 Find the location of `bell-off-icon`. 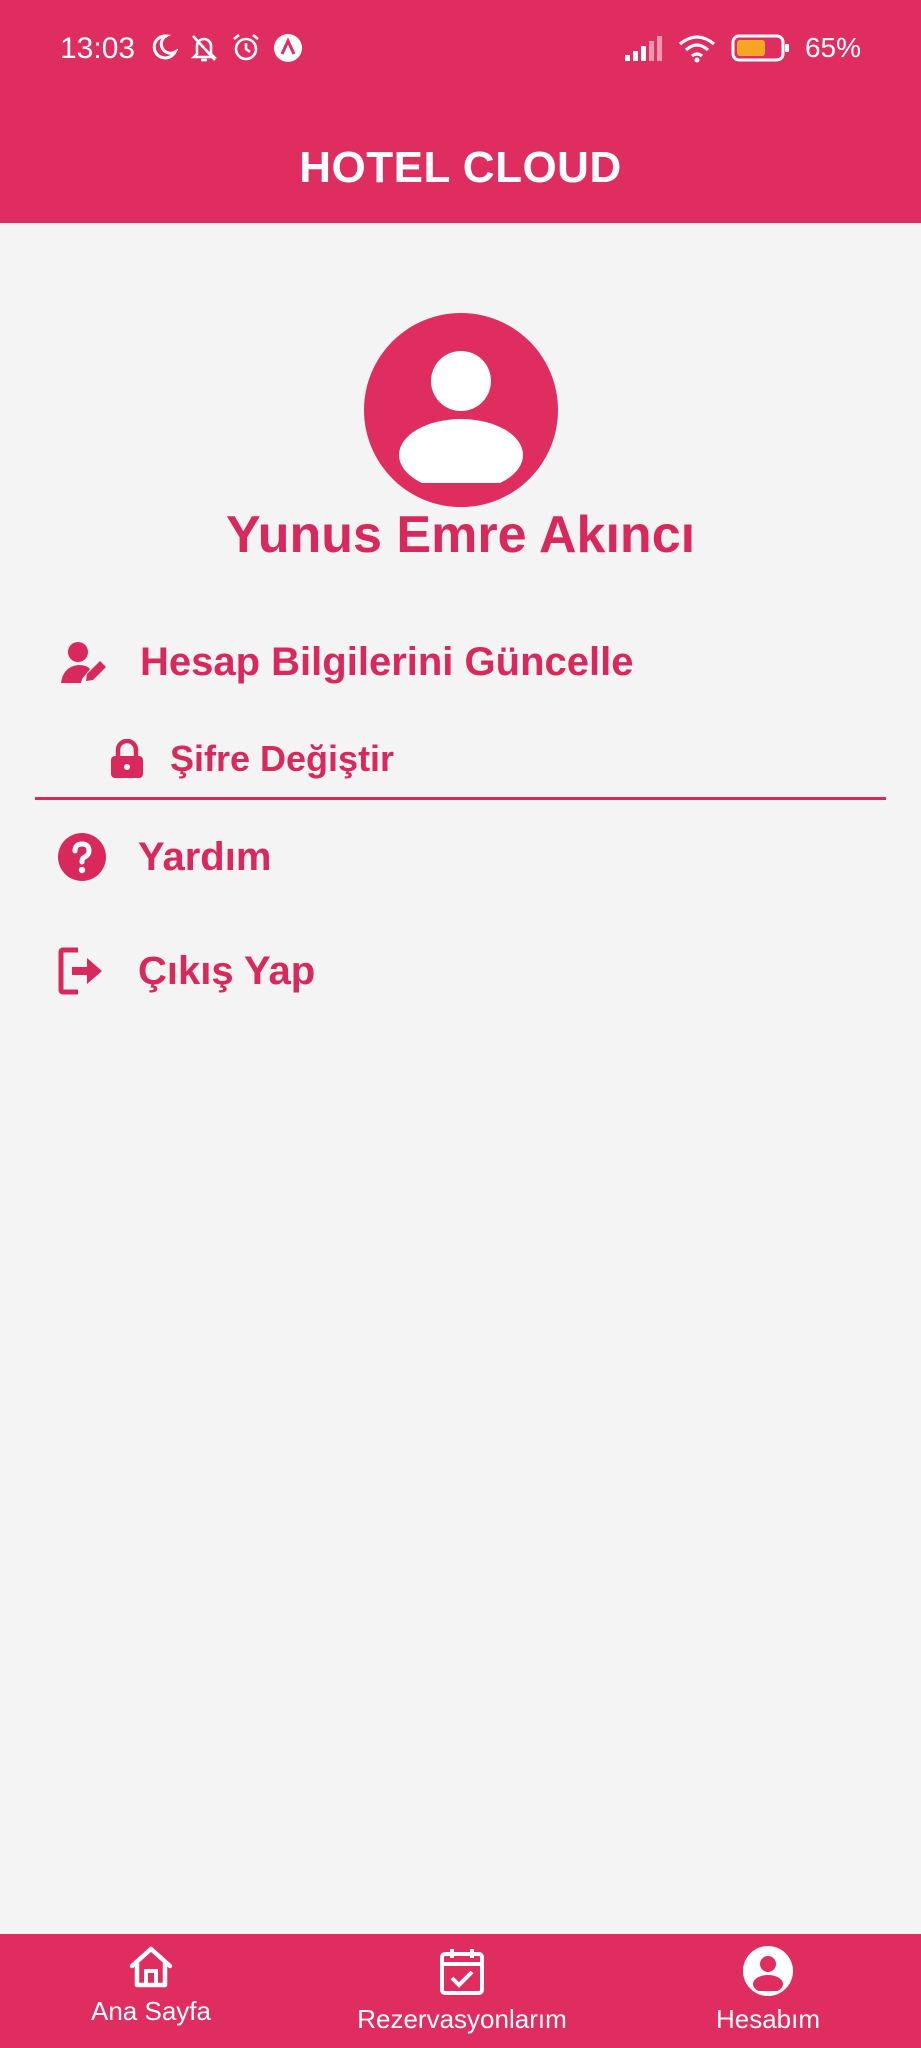

bell-off-icon is located at coordinates (204, 48).